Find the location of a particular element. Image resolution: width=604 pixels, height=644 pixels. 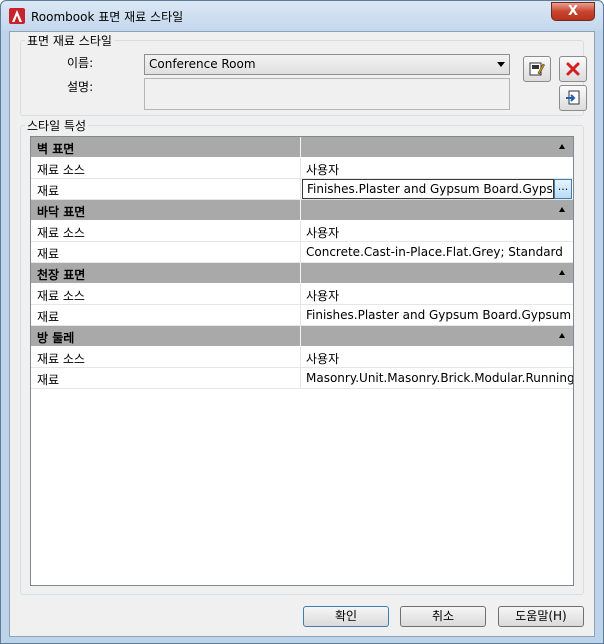

category-title: 벽 표면 is located at coordinates (166, 147).